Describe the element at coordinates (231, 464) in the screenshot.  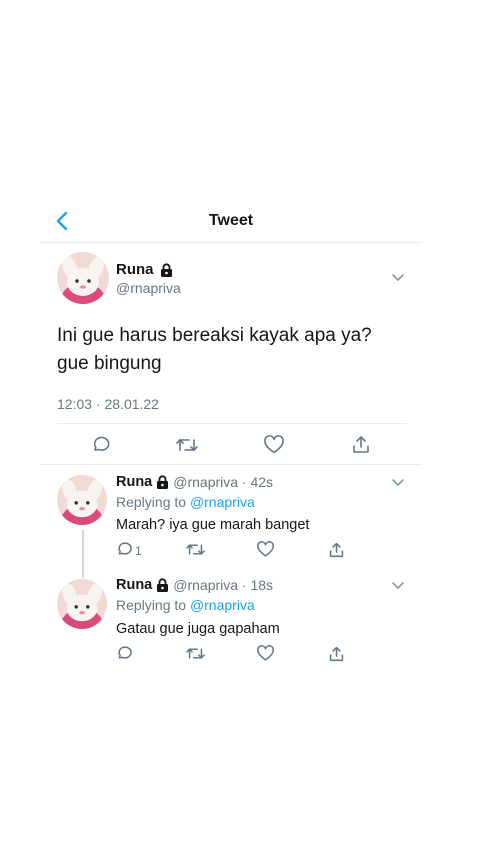
I see `divider` at that location.